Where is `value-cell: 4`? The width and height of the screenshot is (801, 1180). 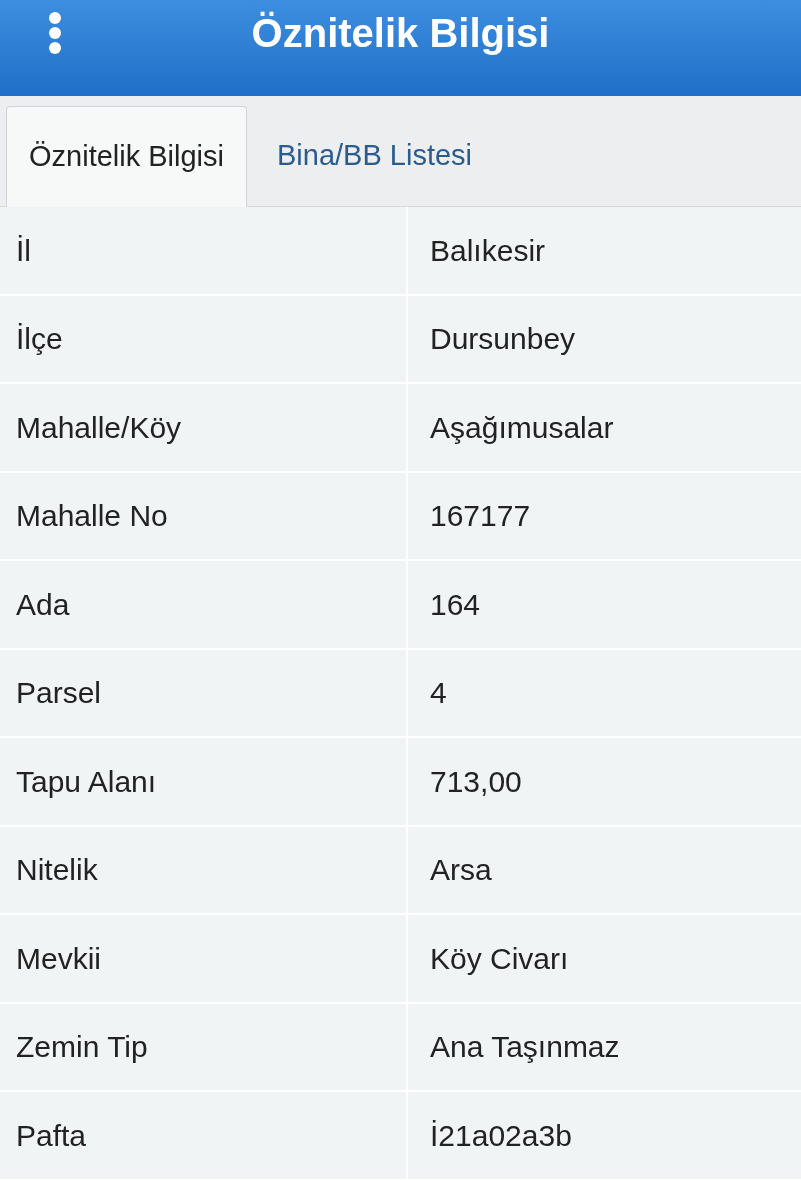 value-cell: 4 is located at coordinates (604, 692).